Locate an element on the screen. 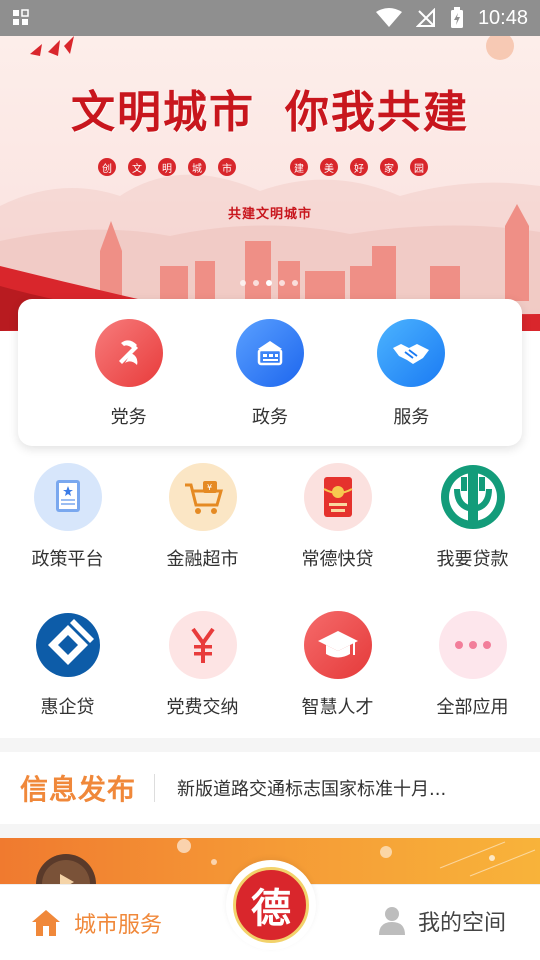  news-divider is located at coordinates (155, 788).